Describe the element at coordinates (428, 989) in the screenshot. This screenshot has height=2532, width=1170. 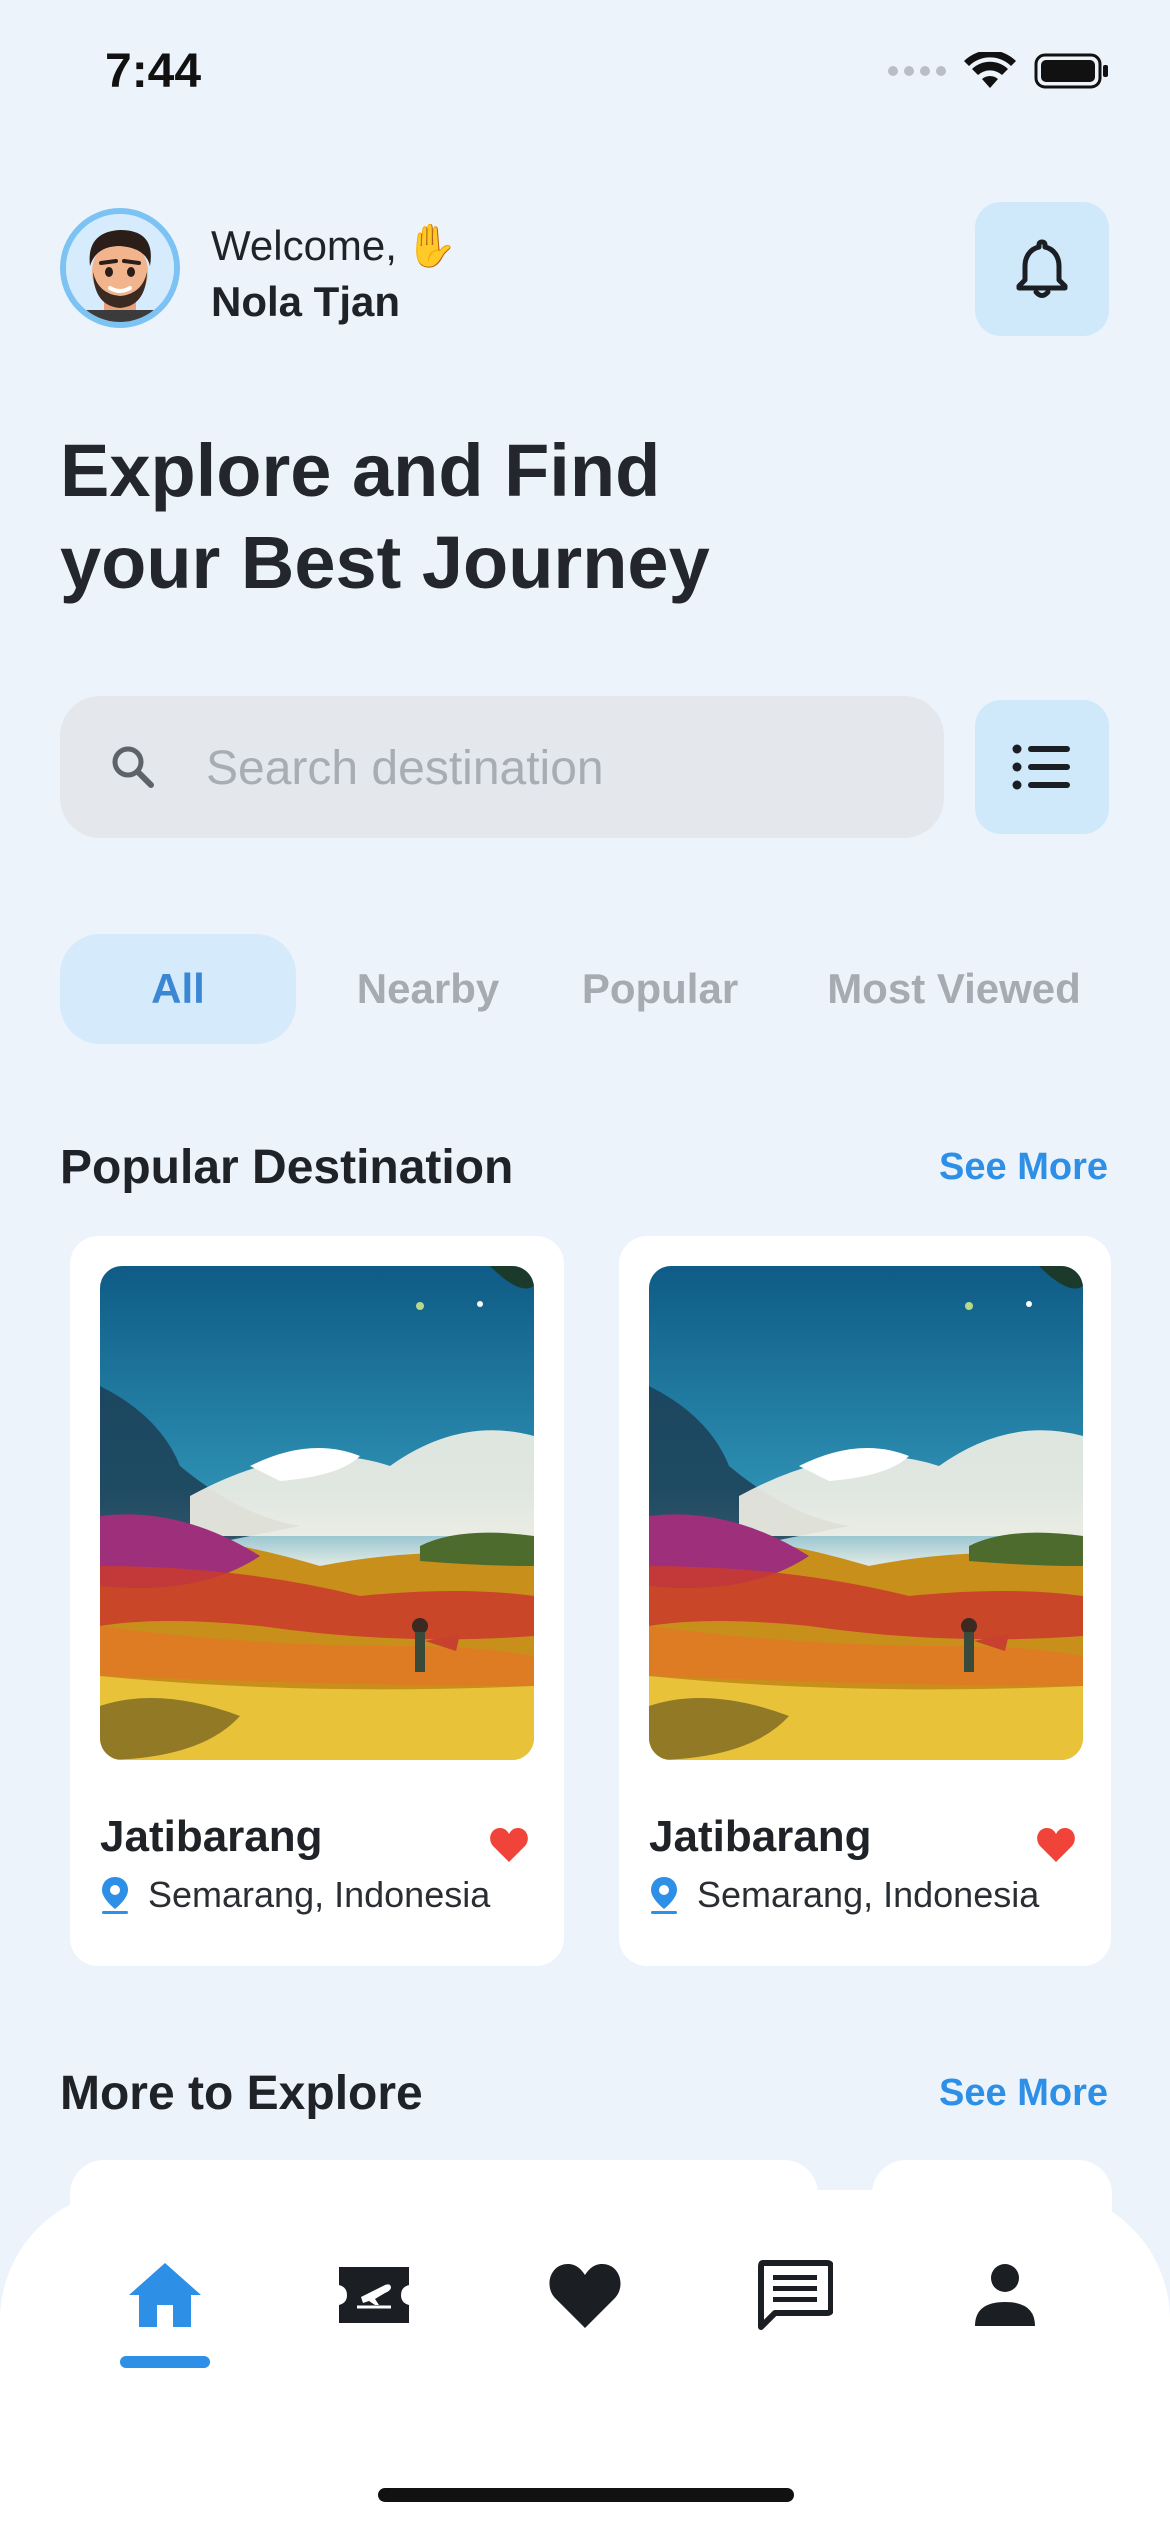
I see `tab-nearby: Nearby` at that location.